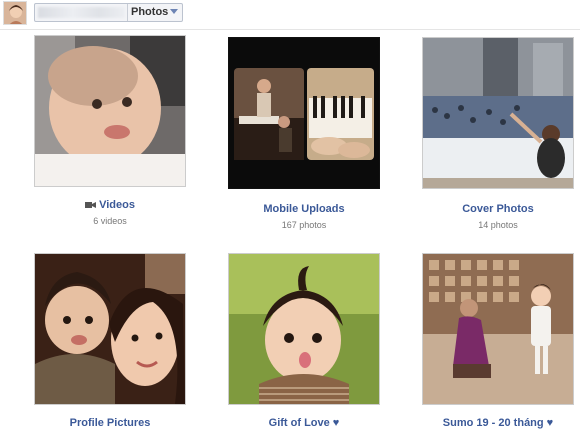  Describe the element at coordinates (81, 12) in the screenshot. I see `blurred-name` at that location.